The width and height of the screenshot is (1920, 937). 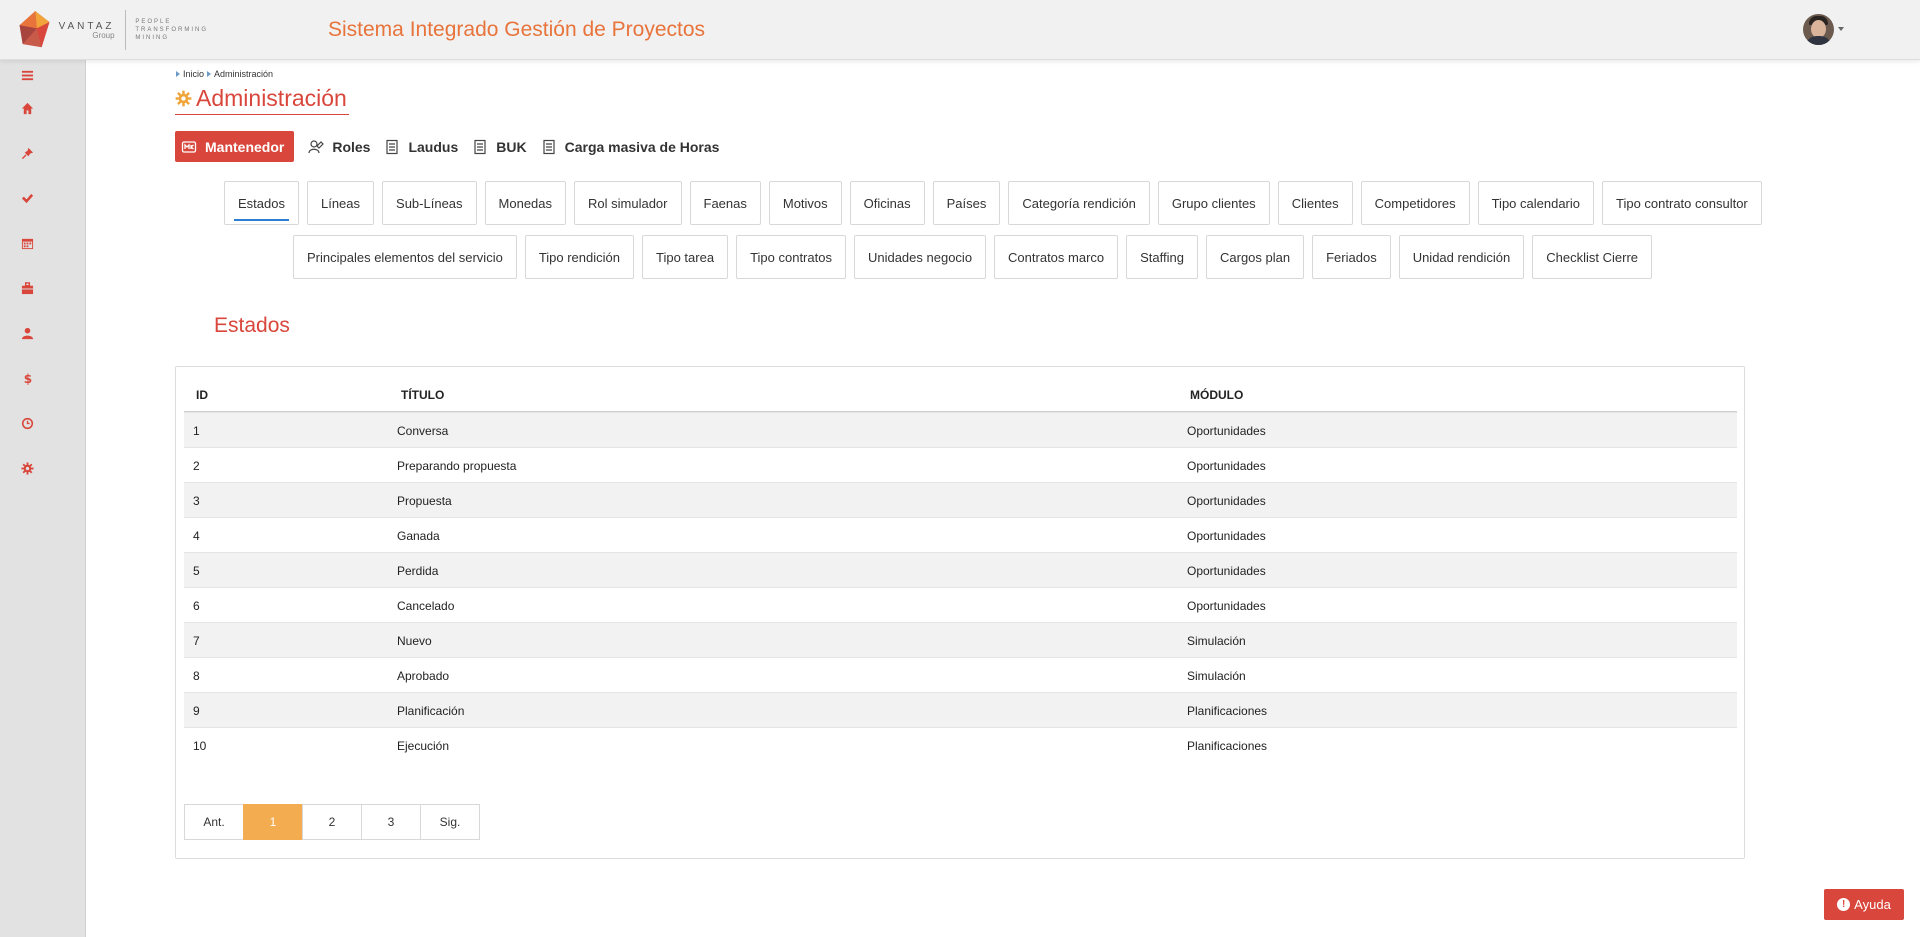 What do you see at coordinates (960, 744) in the screenshot?
I see `table-row: 10 Ejecución Planificaciones` at bounding box center [960, 744].